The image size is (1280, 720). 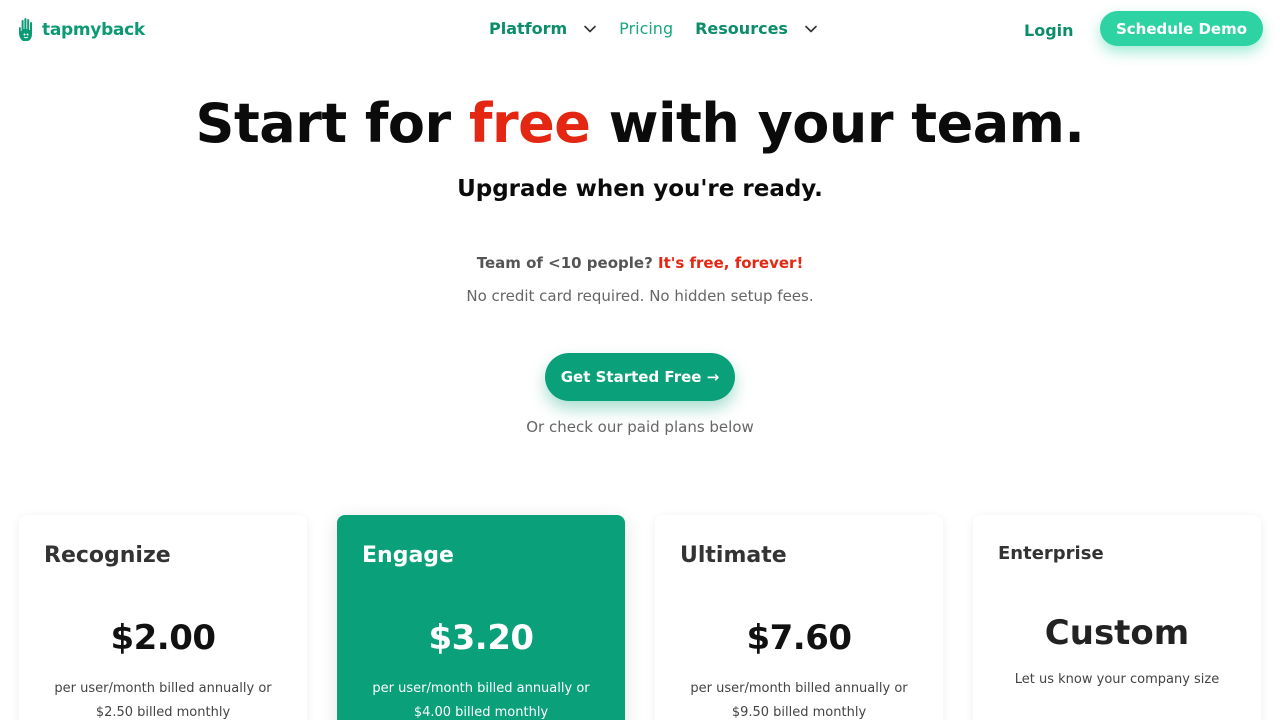 I want to click on plan-note-line2: $9.50 billed monthly, so click(x=799, y=712).